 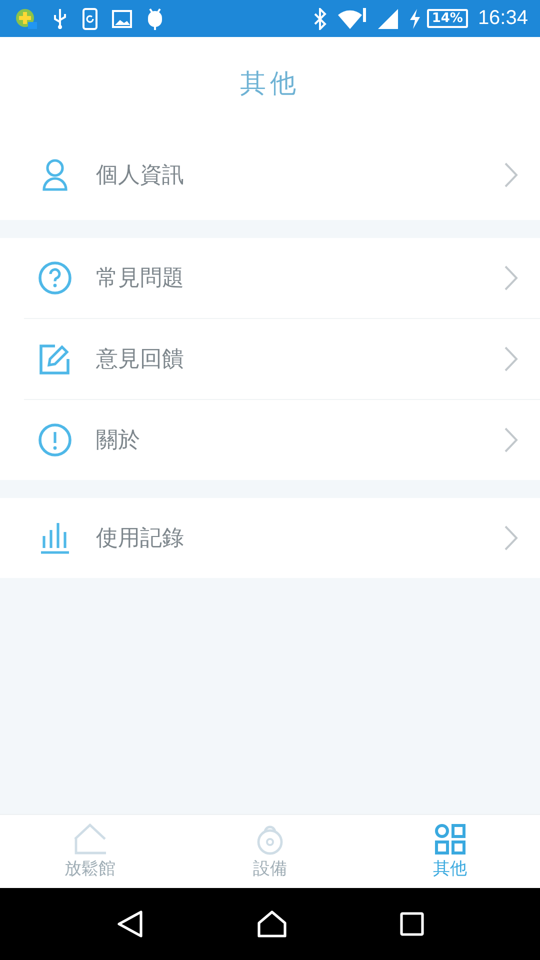 What do you see at coordinates (55, 440) in the screenshot?
I see `exclamation-icon` at bounding box center [55, 440].